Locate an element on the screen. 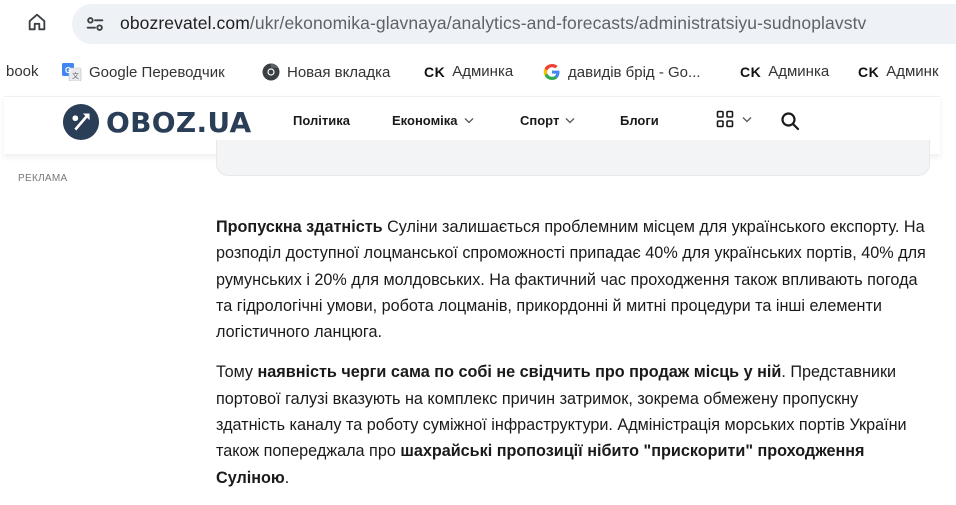 The image size is (956, 505). site-logo: OBOZ.UA is located at coordinates (157, 122).